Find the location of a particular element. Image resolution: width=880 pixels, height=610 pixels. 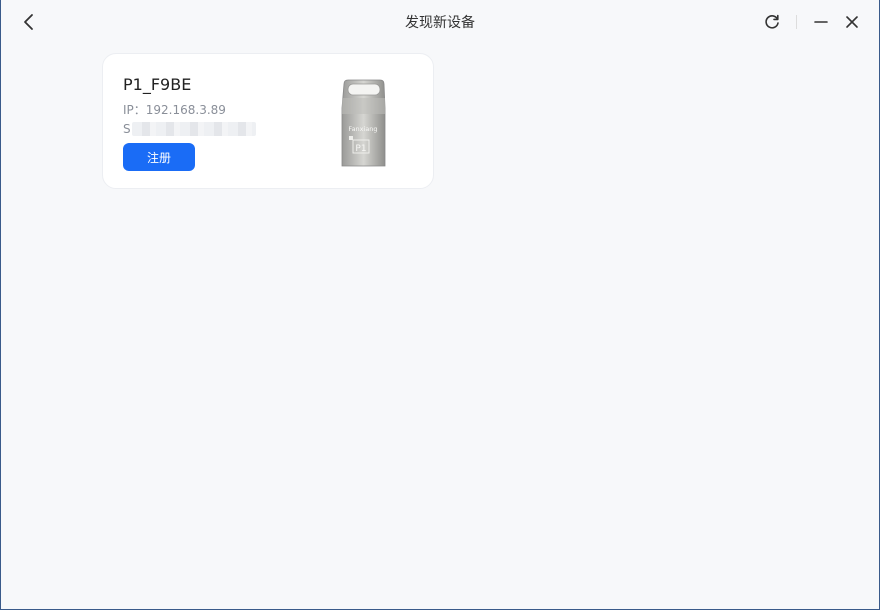

usb-brand-text: Fanxiang is located at coordinates (362, 129).